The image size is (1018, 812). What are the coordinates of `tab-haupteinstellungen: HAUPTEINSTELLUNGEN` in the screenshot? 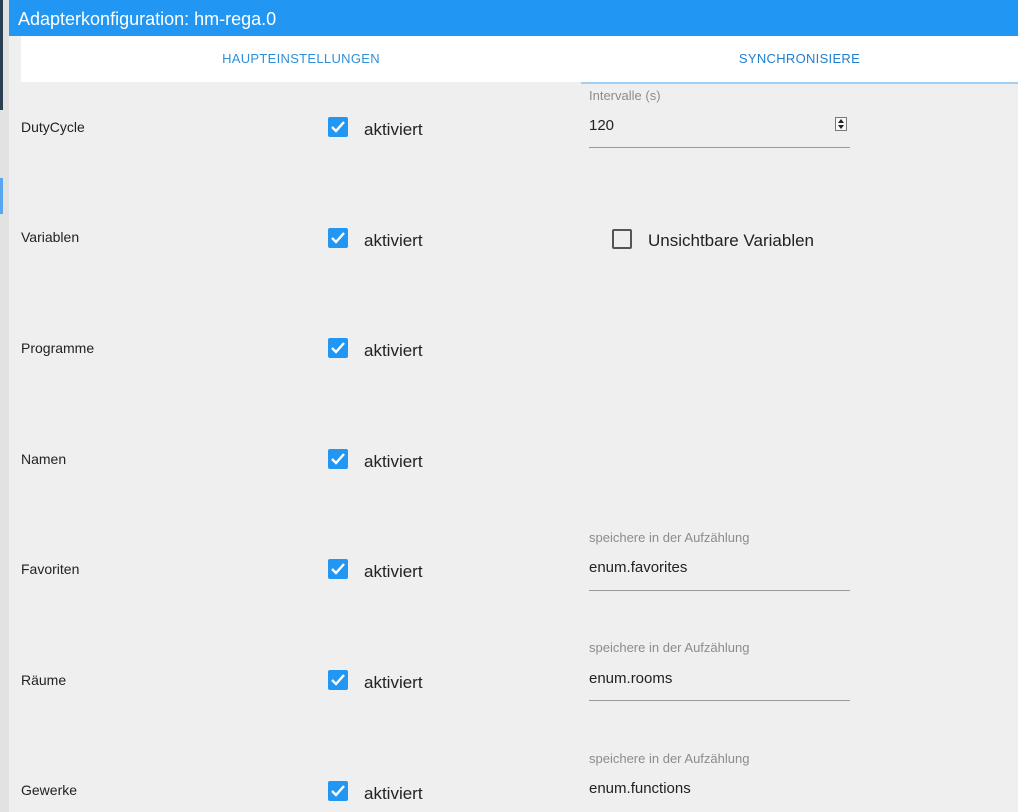 It's located at (301, 59).